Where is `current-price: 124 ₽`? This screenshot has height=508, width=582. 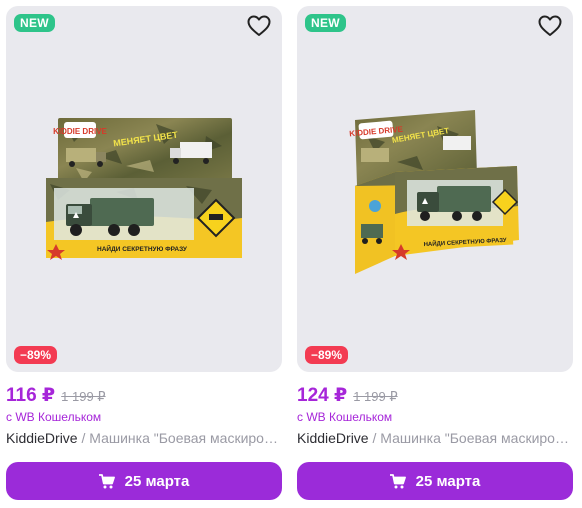 current-price: 124 ₽ is located at coordinates (322, 395).